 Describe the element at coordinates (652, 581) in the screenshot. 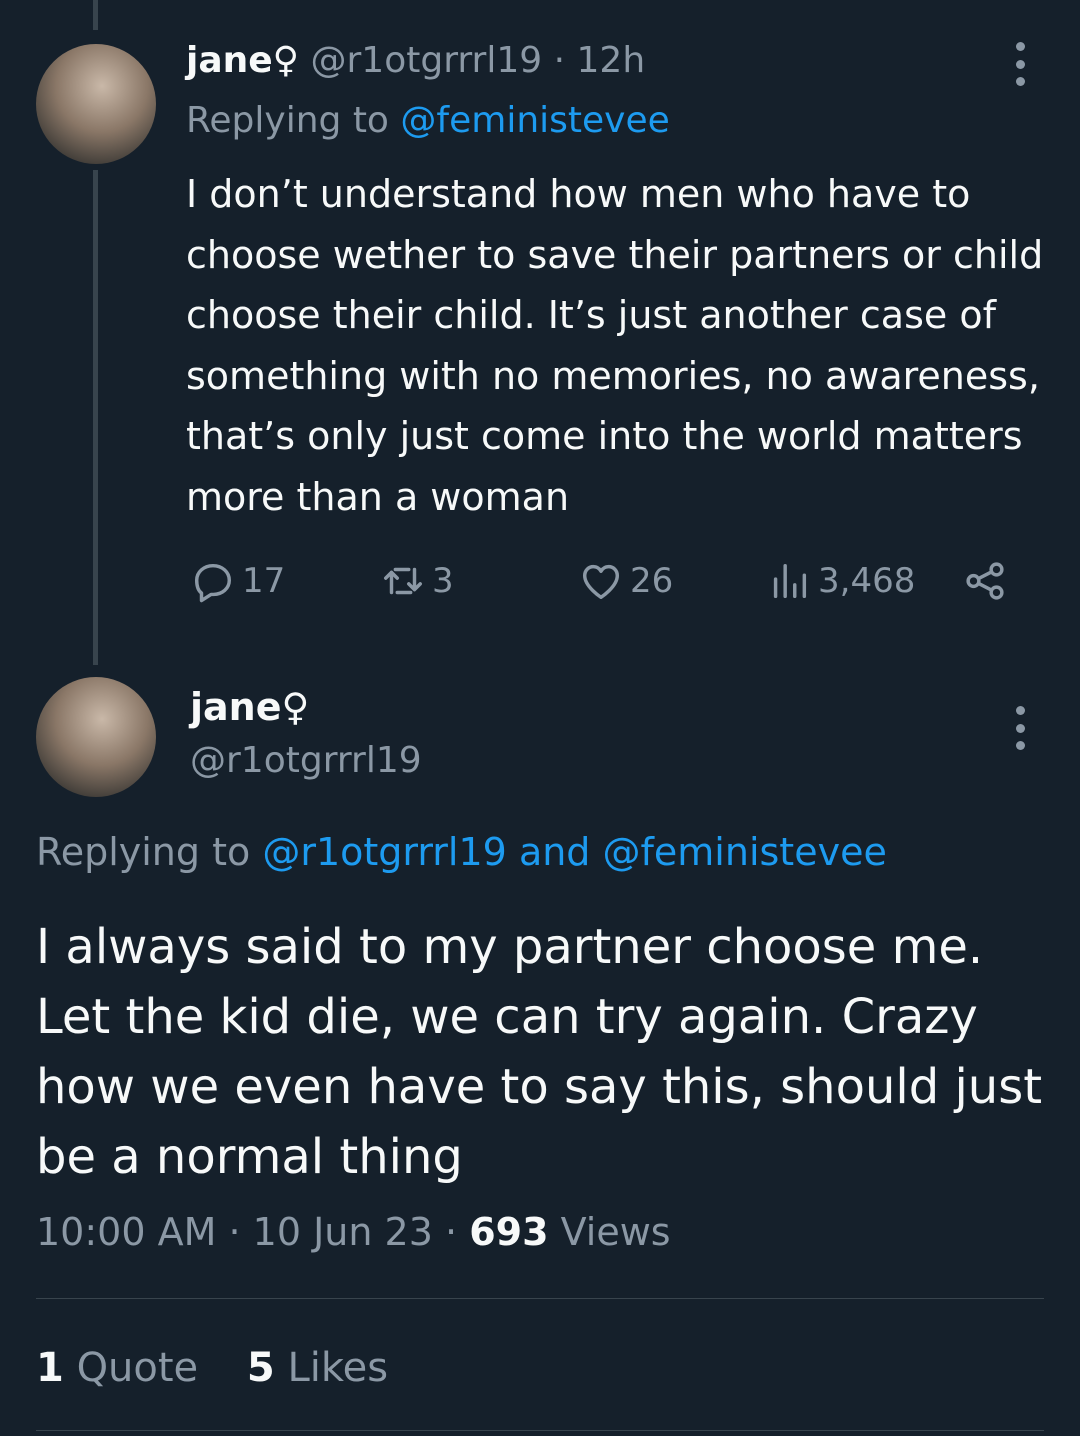

I see `like-count: 26` at that location.